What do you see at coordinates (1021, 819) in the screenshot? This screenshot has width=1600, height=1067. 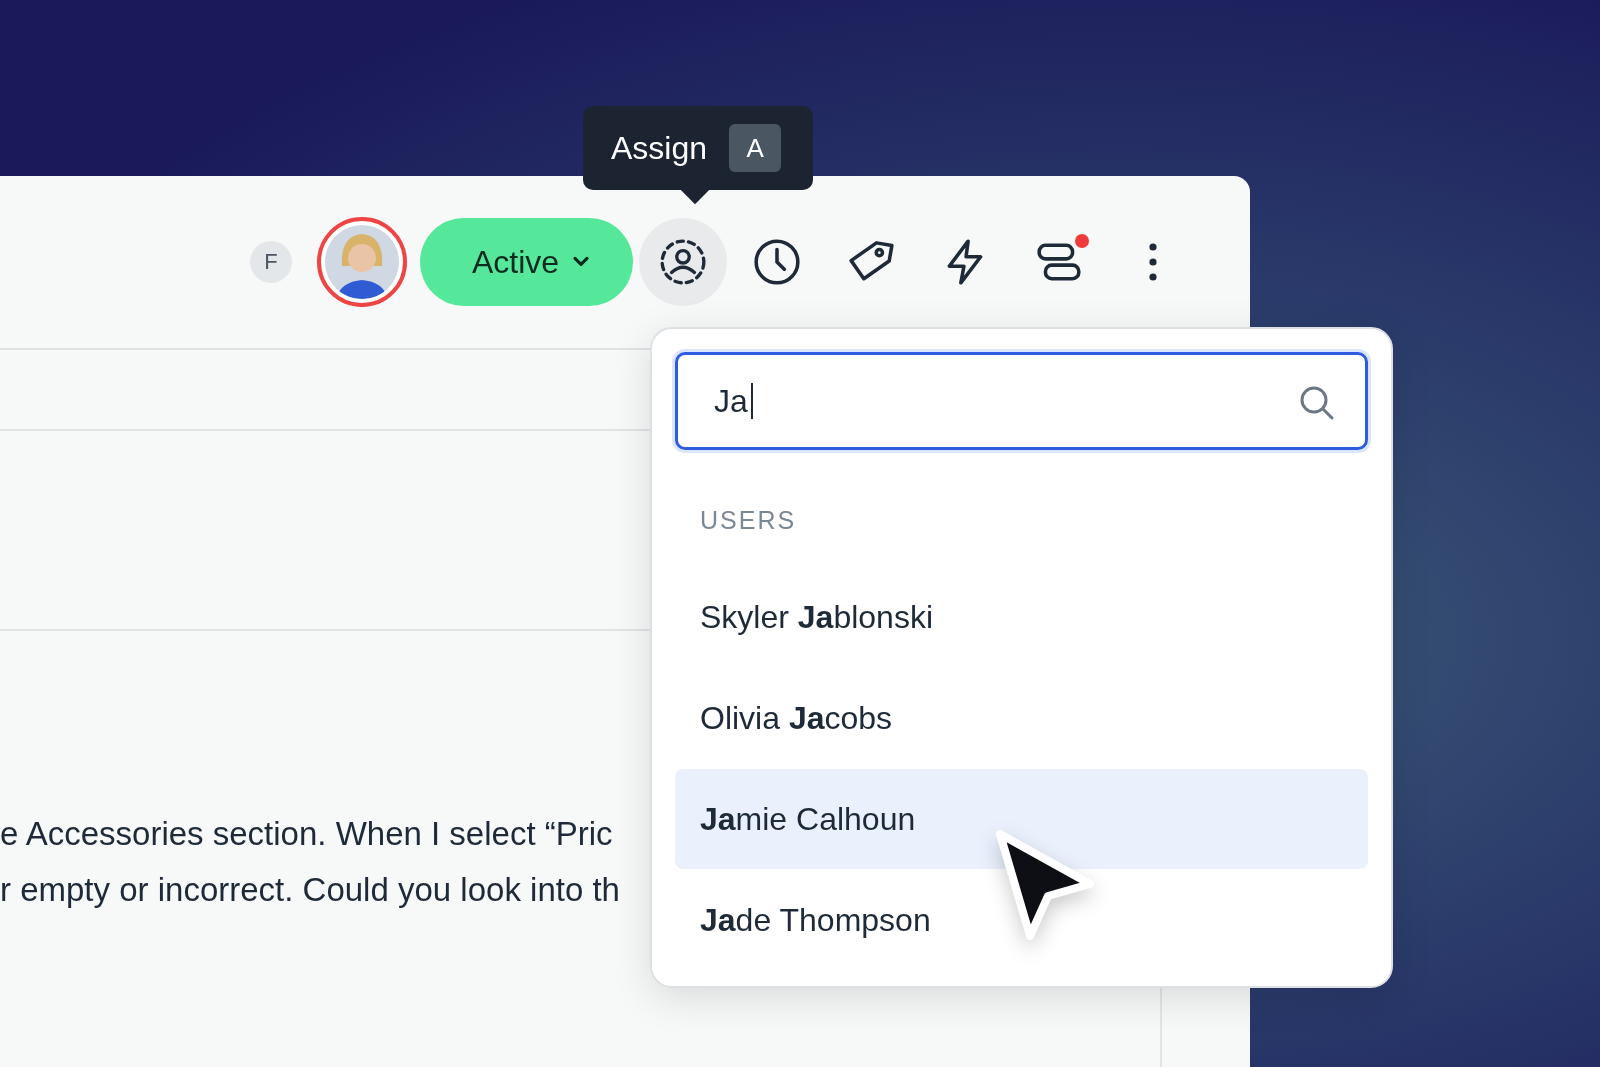 I see `user-option: Jamie Calhoun` at bounding box center [1021, 819].